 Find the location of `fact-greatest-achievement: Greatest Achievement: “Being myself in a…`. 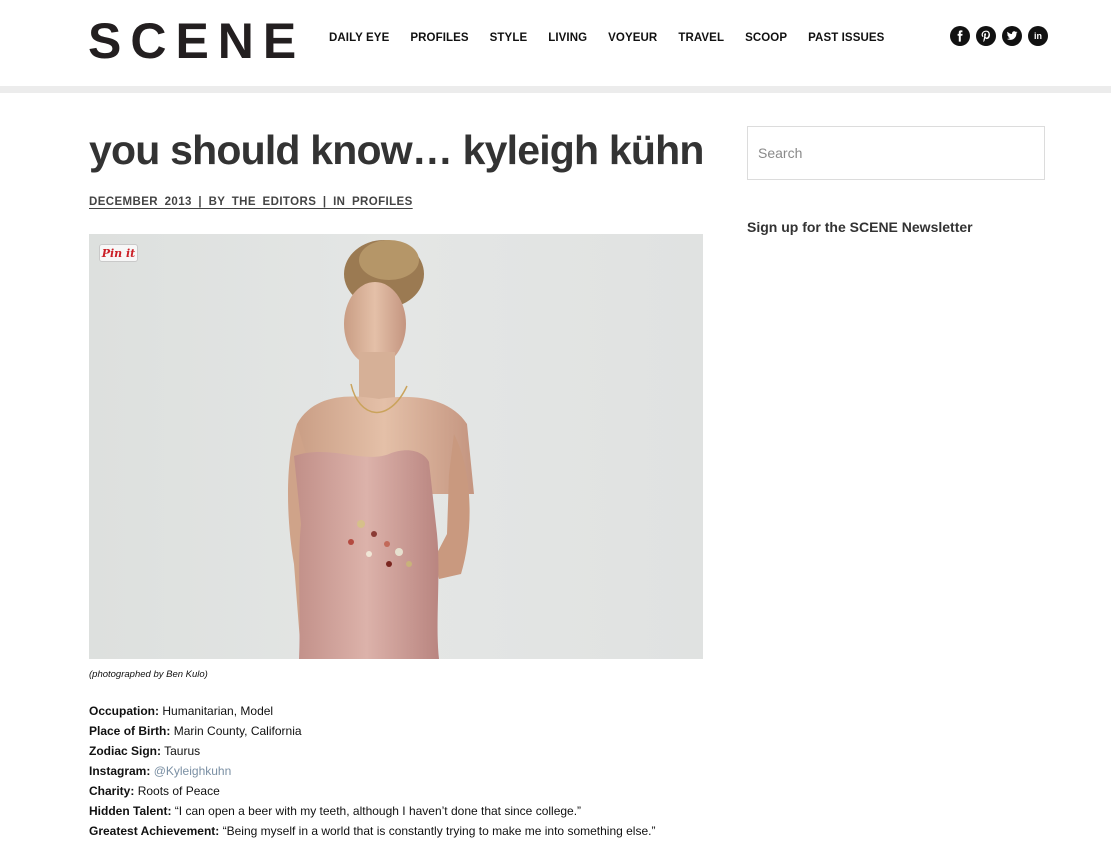

fact-greatest-achievement: Greatest Achievement: “Being myself in a… is located at coordinates (372, 831).